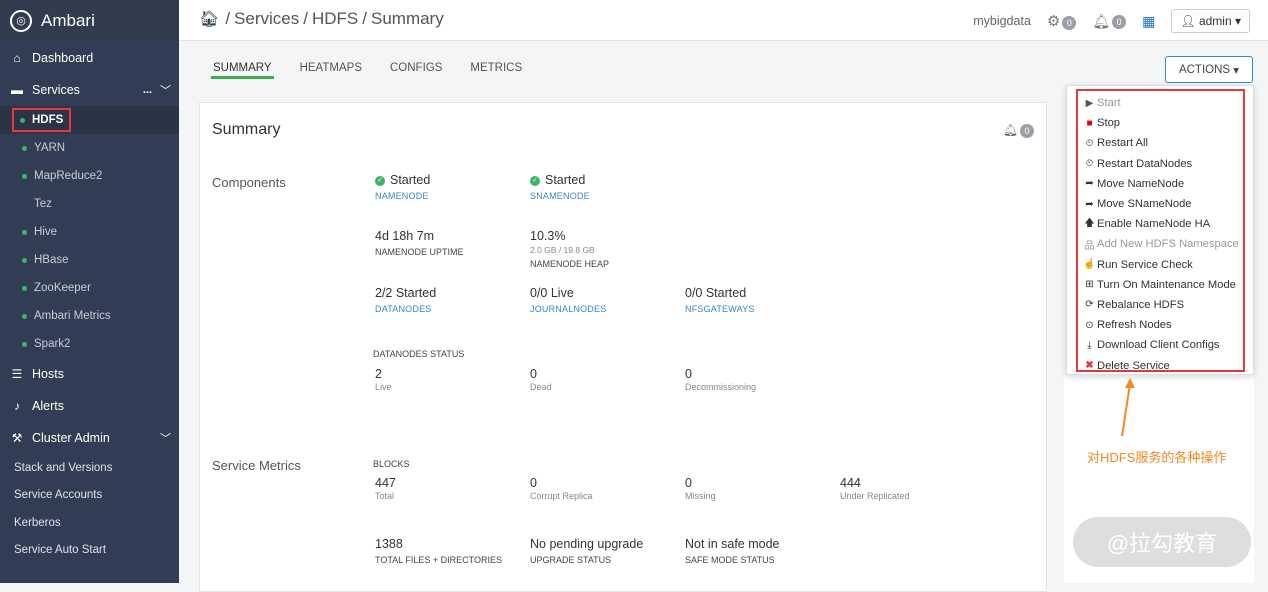  Describe the element at coordinates (496, 70) in the screenshot. I see `tab-metrics: METRICS` at that location.